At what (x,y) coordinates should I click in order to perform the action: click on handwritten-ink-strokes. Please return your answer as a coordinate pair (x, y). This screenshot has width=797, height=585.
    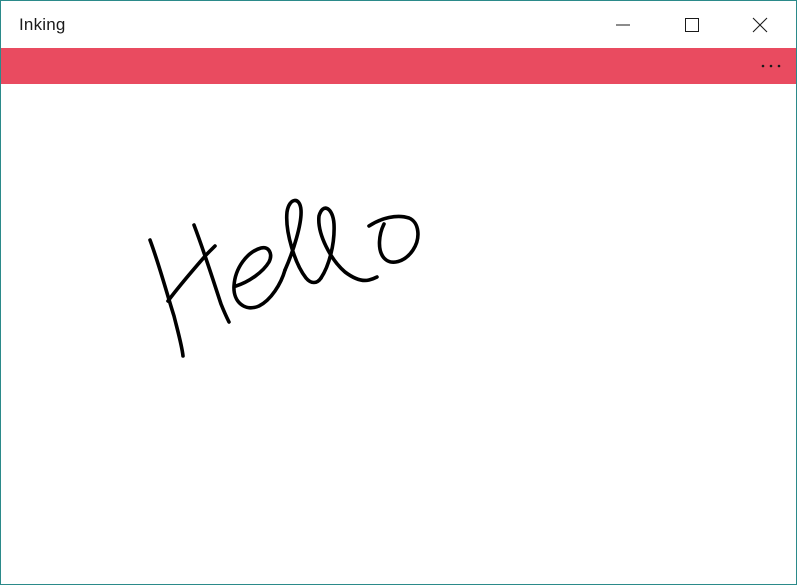
    Looking at the image, I should click on (284, 278).